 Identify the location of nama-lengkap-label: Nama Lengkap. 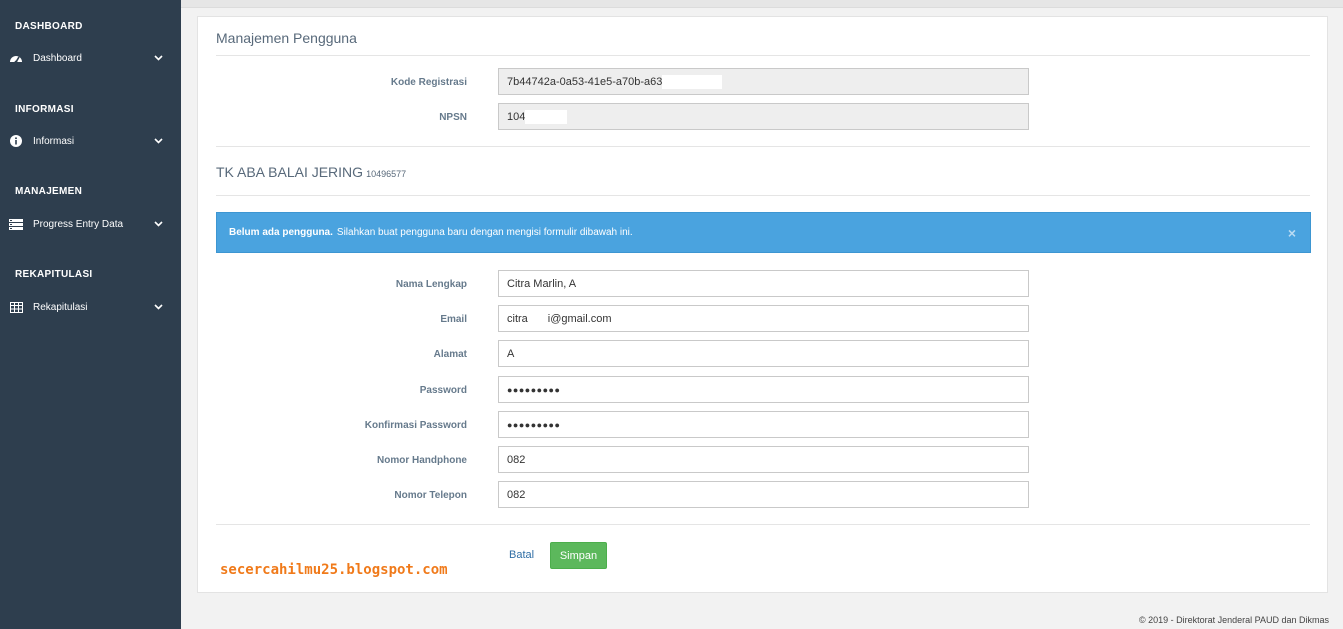
(431, 284).